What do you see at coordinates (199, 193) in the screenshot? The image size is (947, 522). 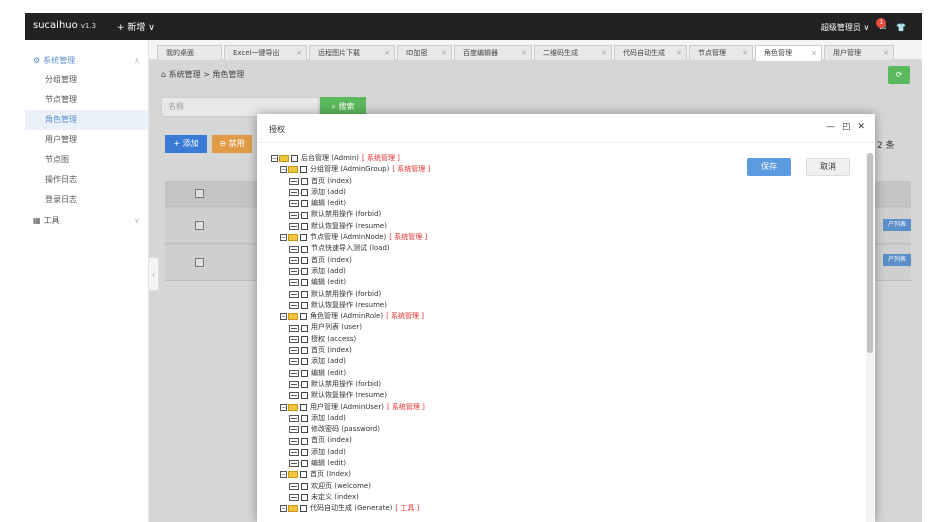 I see `select-all-checkbox` at bounding box center [199, 193].